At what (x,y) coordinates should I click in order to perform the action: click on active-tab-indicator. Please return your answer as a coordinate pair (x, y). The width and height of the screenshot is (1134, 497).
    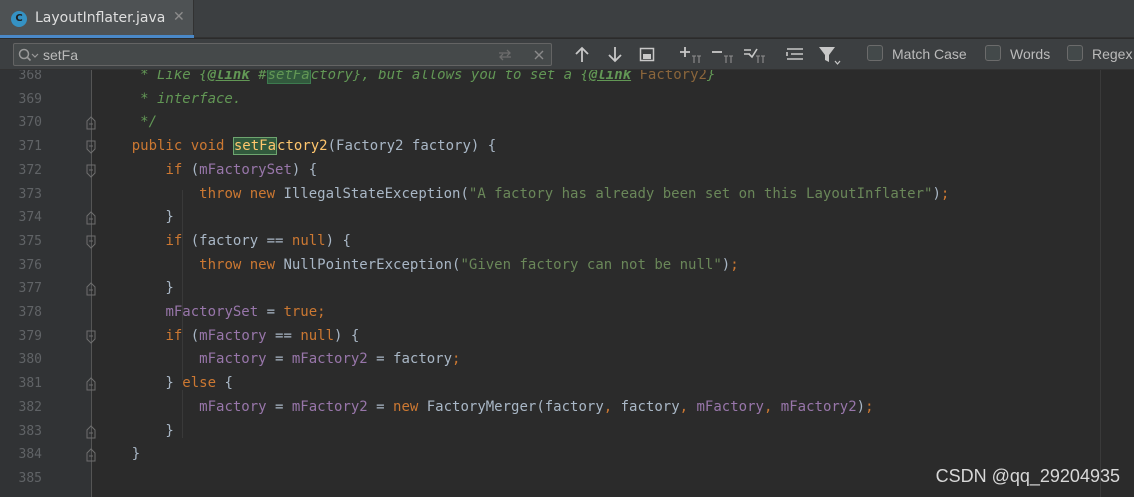
    Looking at the image, I should click on (97, 36).